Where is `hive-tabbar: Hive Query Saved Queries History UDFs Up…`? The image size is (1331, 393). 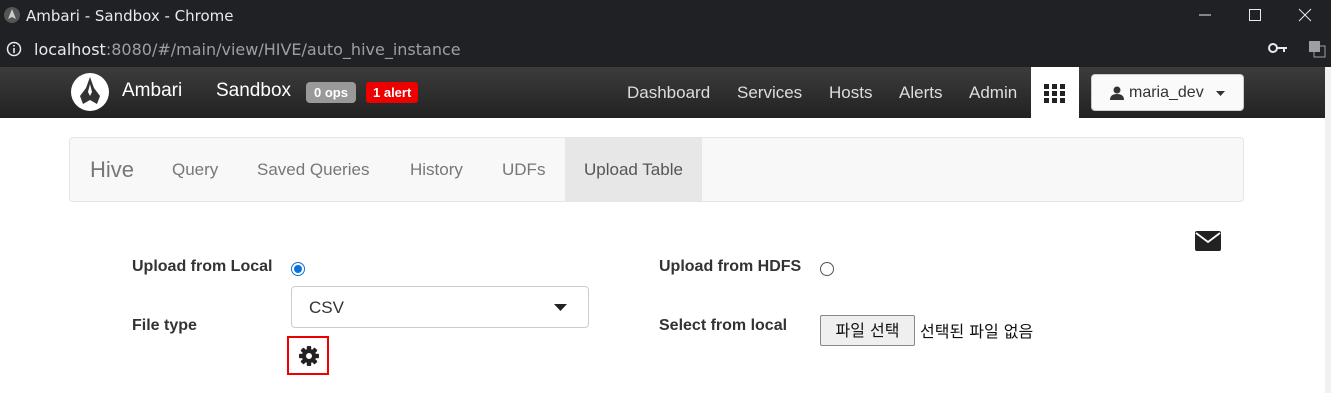 hive-tabbar: Hive Query Saved Queries History UDFs Up… is located at coordinates (656, 169).